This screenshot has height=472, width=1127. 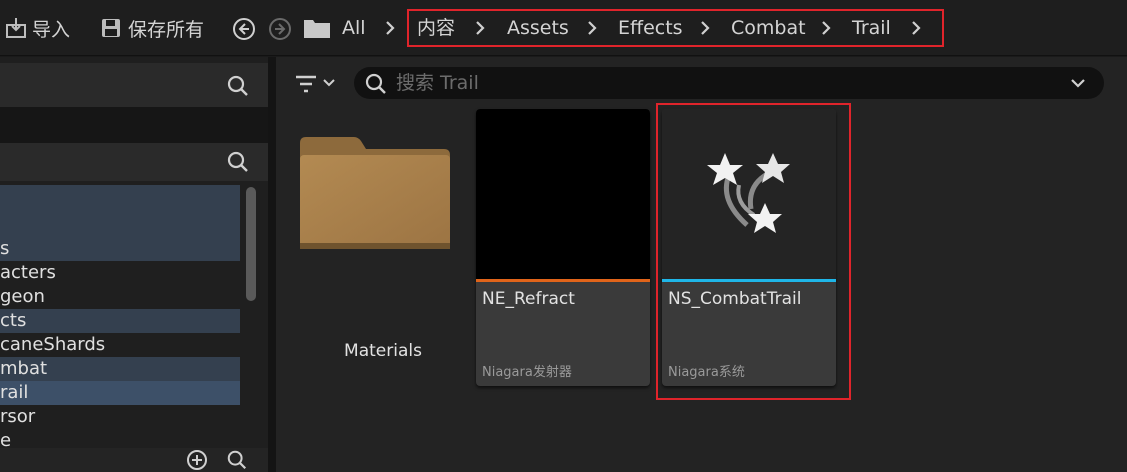 I want to click on folder-name: Materials, so click(x=383, y=351).